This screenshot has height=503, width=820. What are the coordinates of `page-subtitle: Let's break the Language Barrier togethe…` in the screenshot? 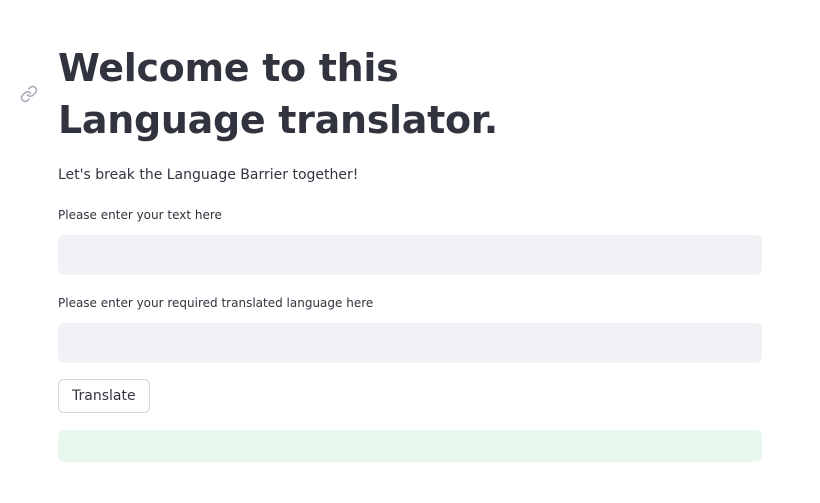 It's located at (208, 175).